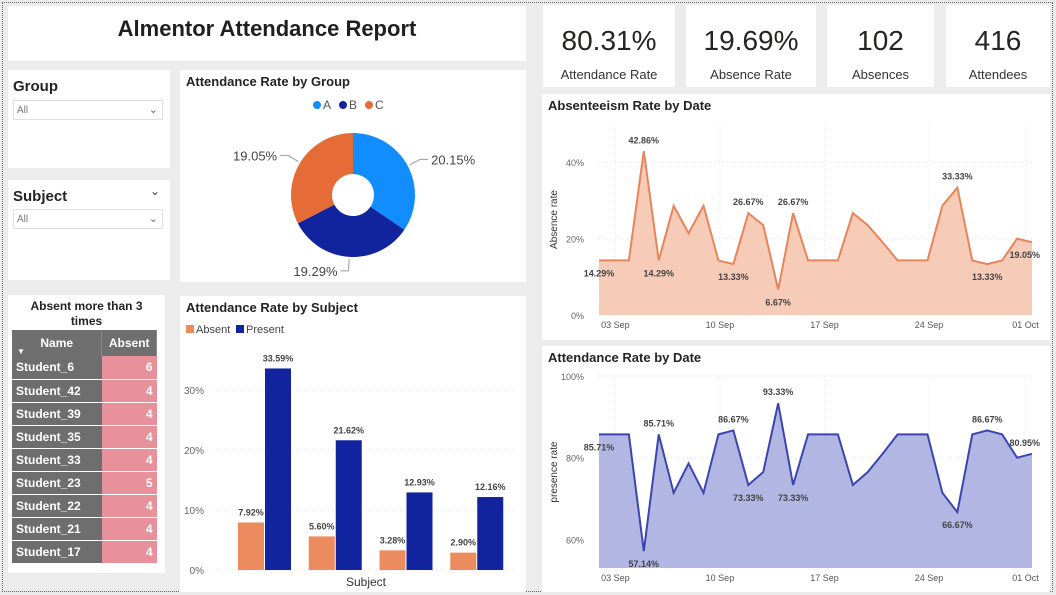  I want to click on student-name-cell: Student_6, so click(57, 368).